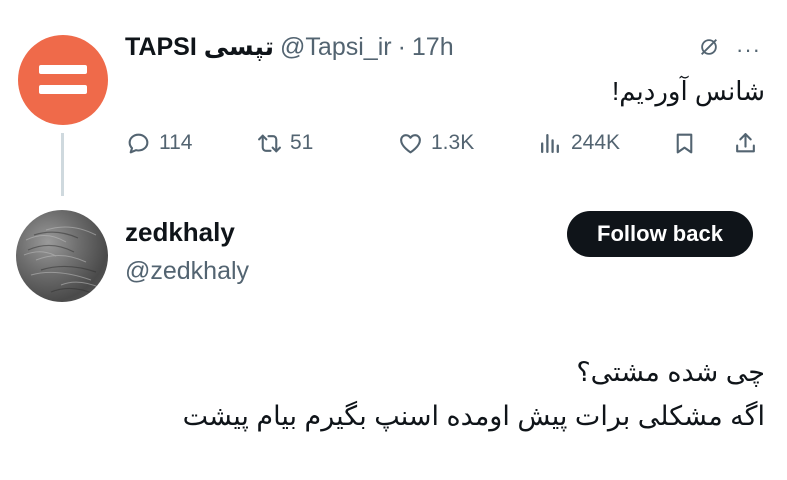 The height and width of the screenshot is (480, 787). I want to click on author-handle: @Tapsi_ir, so click(336, 47).